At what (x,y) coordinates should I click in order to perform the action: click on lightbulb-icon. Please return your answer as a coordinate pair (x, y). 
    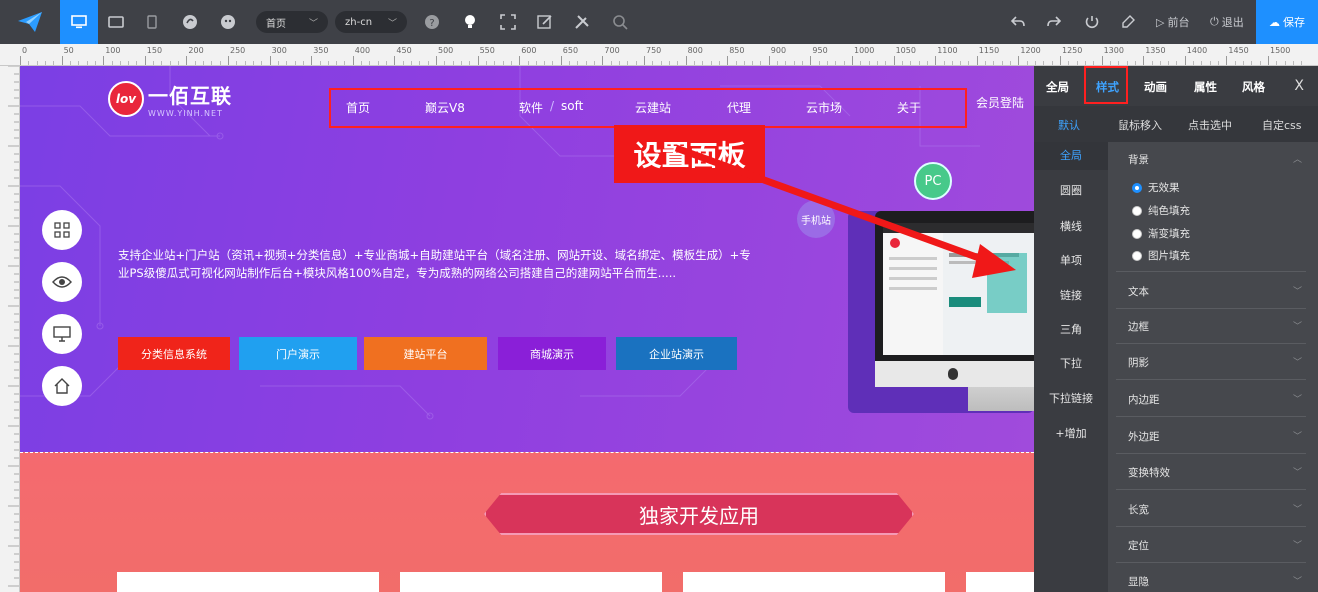
    Looking at the image, I should click on (470, 22).